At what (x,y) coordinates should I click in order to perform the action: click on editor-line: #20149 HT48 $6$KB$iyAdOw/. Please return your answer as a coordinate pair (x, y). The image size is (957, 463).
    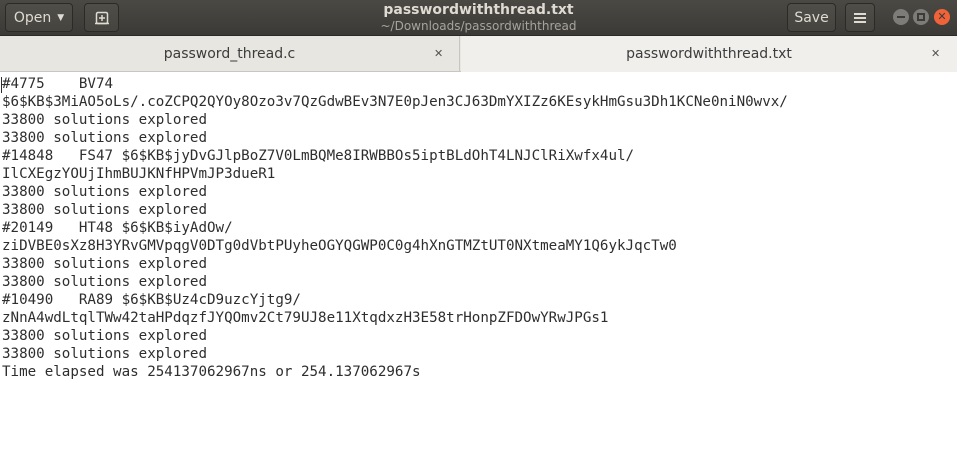
    Looking at the image, I should click on (117, 228).